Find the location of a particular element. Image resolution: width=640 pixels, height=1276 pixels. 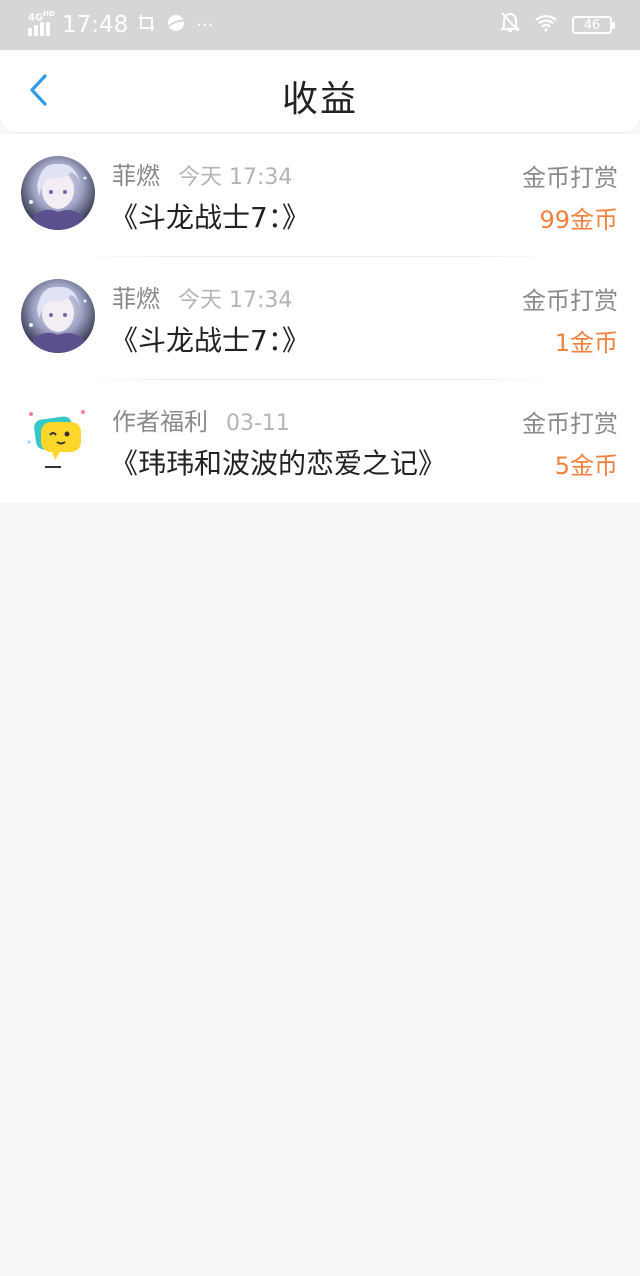

sender-name: 作者福利 is located at coordinates (160, 422).